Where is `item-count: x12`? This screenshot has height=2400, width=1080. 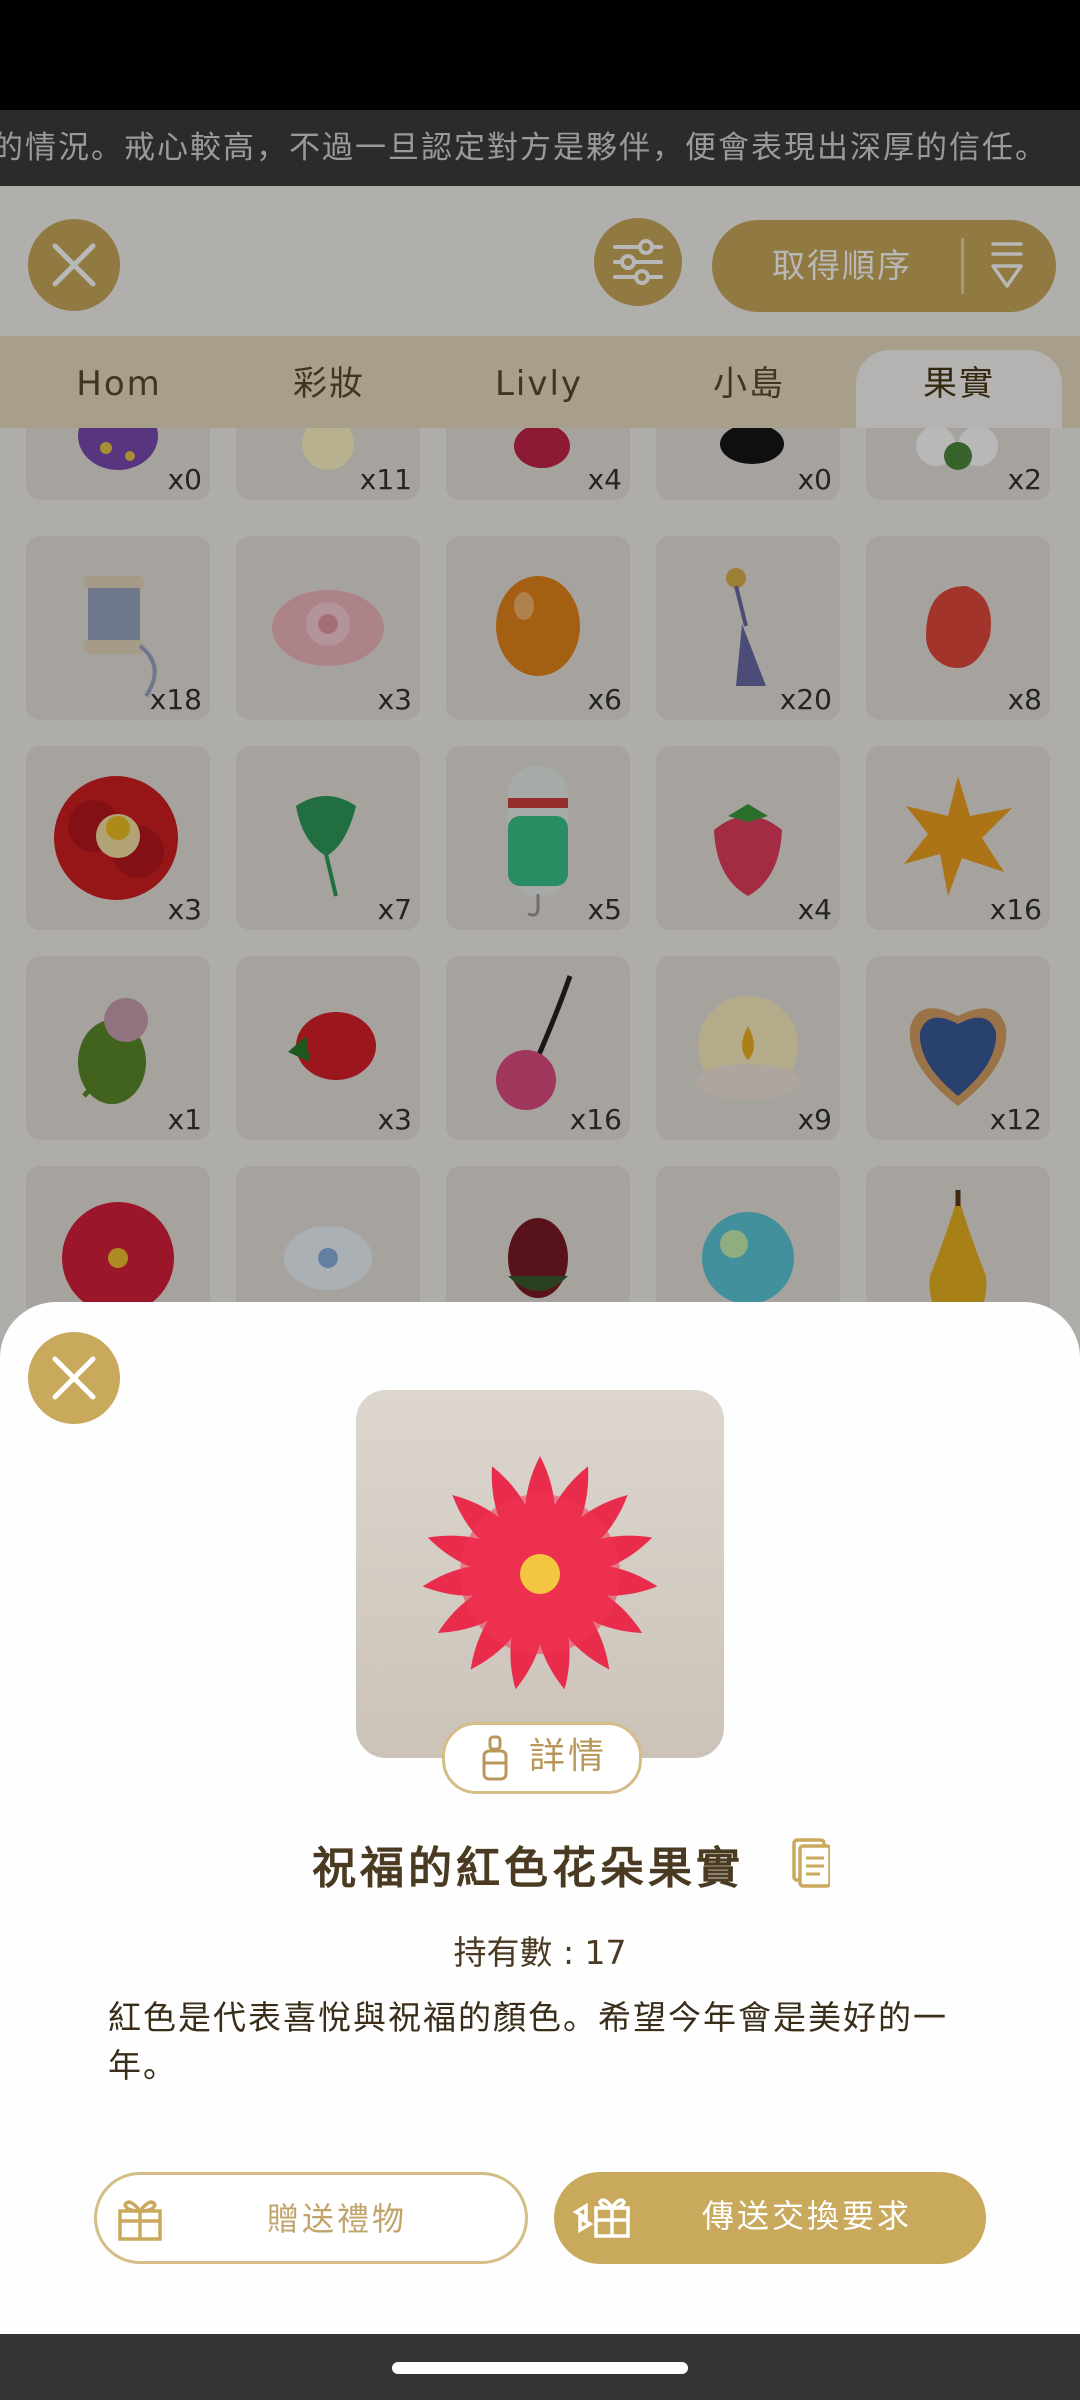 item-count: x12 is located at coordinates (1015, 1119).